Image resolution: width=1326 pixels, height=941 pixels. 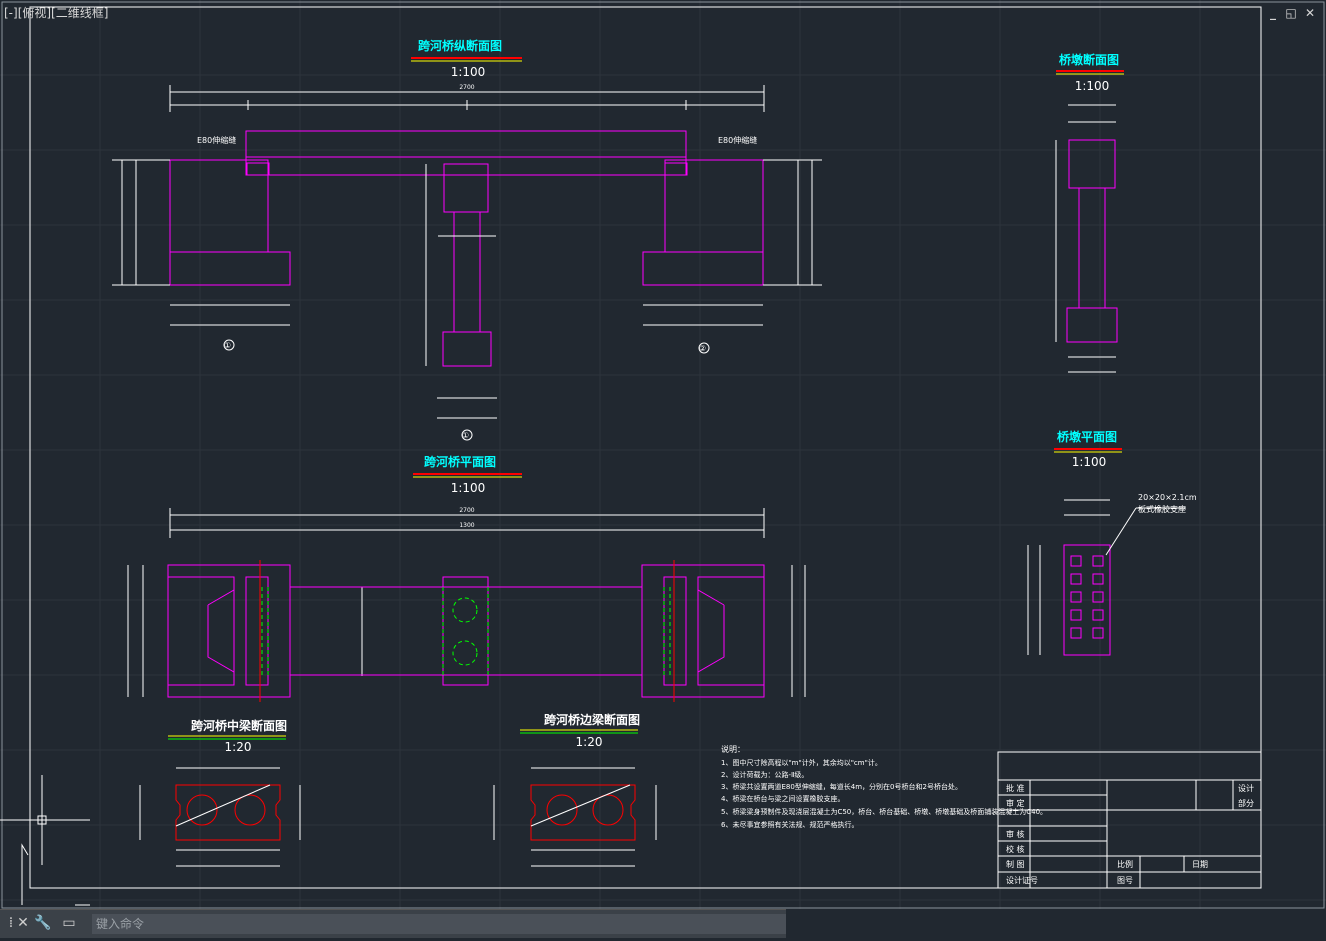 What do you see at coordinates (1125, 864) in the screenshot?
I see `svg-text: 比例` at bounding box center [1125, 864].